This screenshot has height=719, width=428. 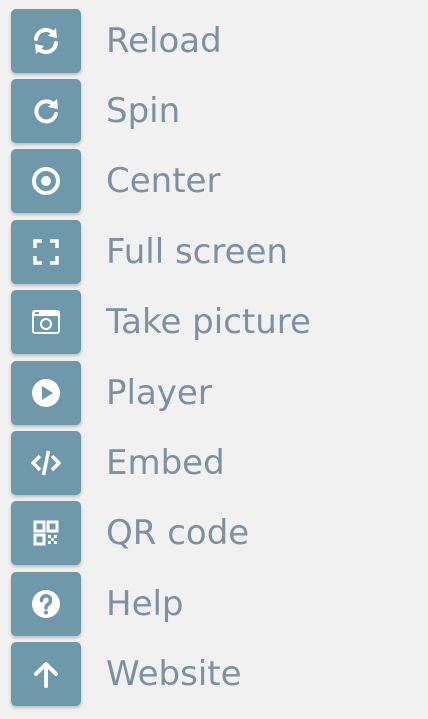 I want to click on menu-item-label: Take picture, so click(x=208, y=322).